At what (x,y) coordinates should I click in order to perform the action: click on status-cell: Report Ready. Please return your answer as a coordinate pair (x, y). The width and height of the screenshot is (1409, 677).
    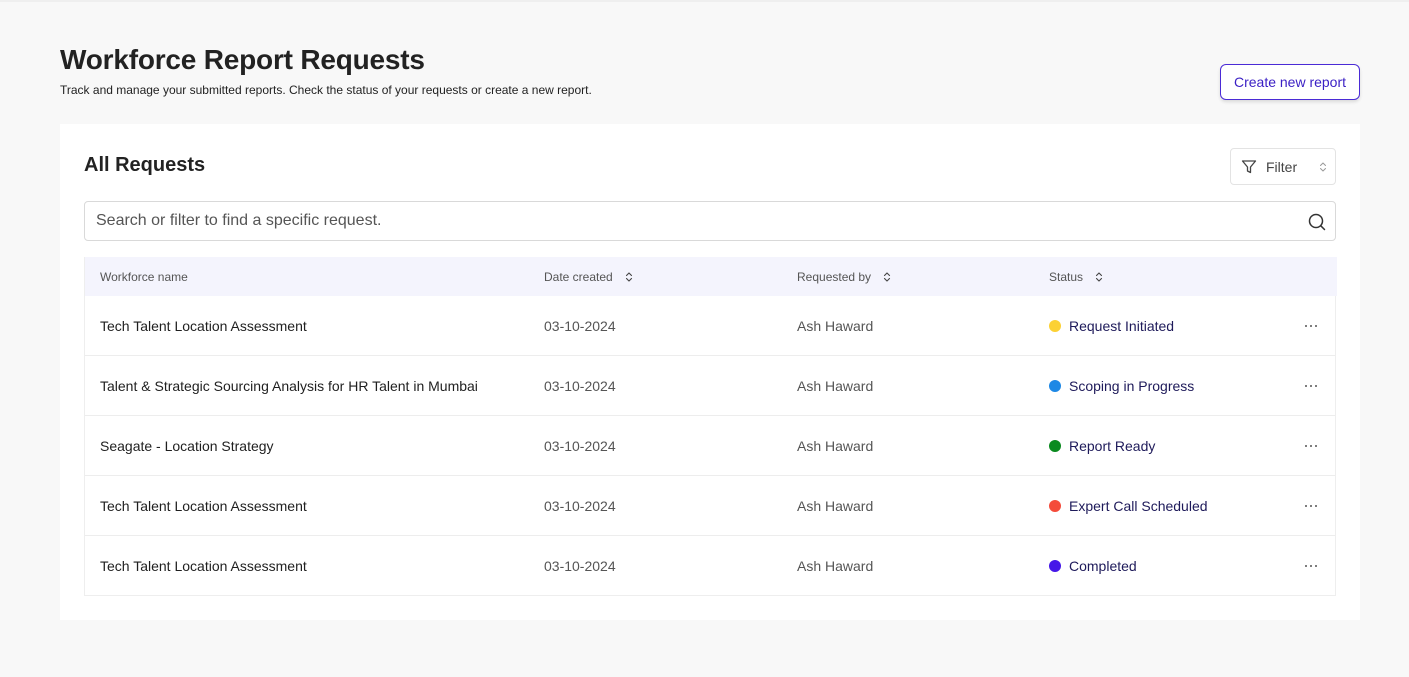
    Looking at the image, I should click on (1102, 446).